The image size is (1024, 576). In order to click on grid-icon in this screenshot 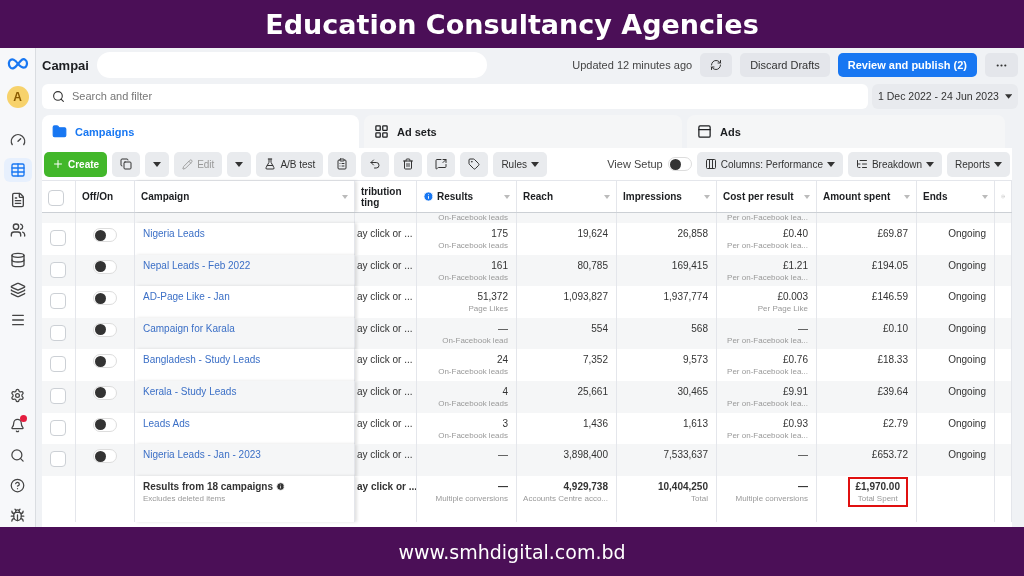, I will do `click(381, 131)`.